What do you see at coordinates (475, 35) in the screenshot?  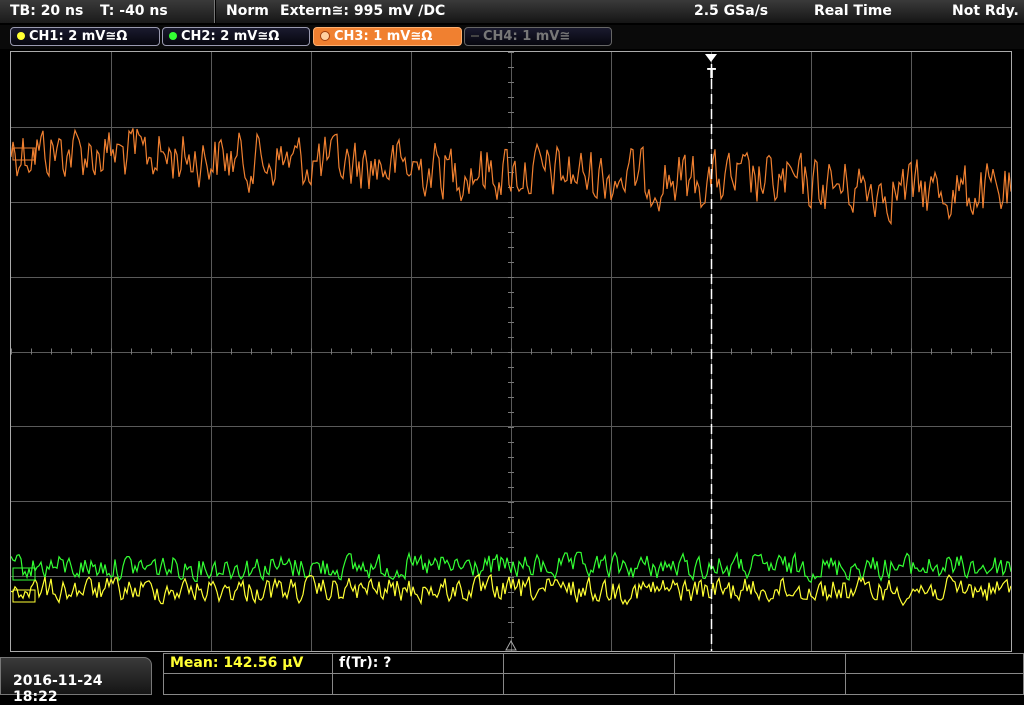 I see `ch4-indicator-icon` at bounding box center [475, 35].